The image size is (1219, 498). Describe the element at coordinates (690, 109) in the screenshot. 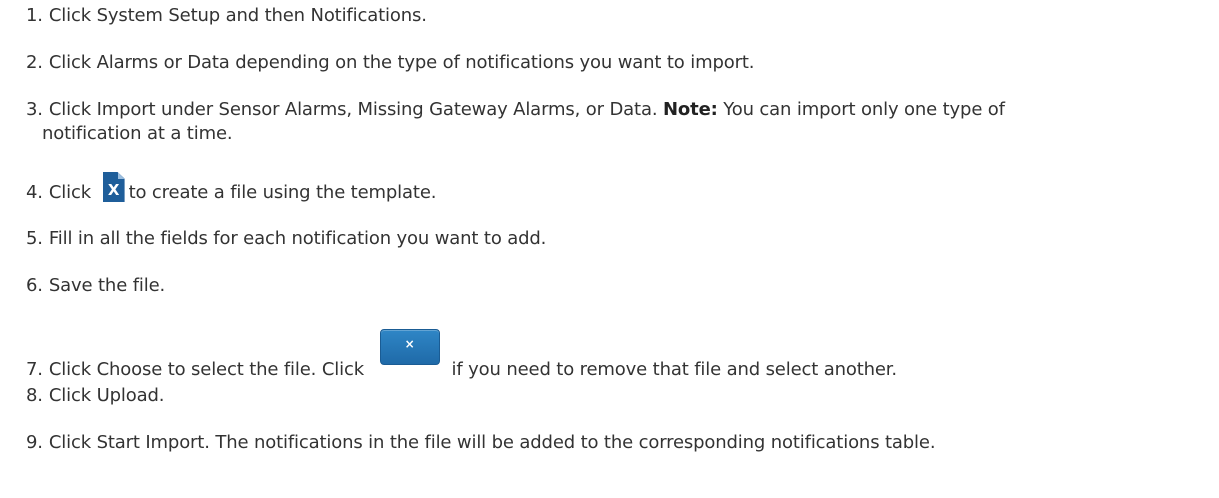

I see `note-label: Note:` at that location.